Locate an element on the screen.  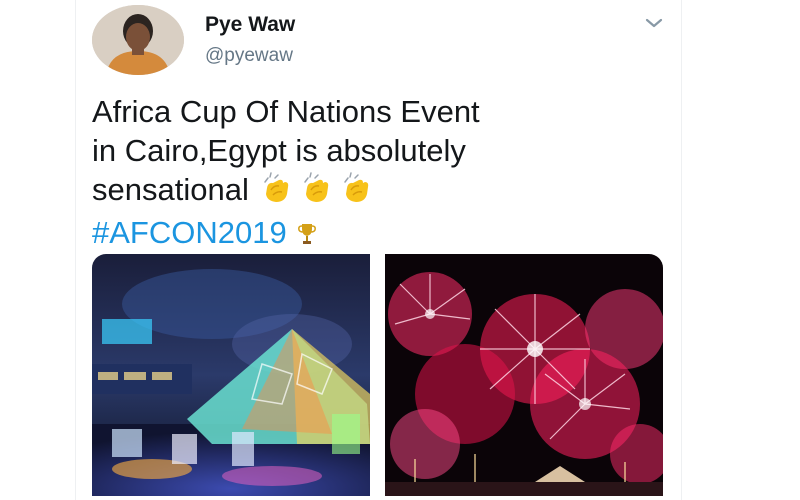
tweet-text-line: #AFCON2019 is located at coordinates (372, 234).